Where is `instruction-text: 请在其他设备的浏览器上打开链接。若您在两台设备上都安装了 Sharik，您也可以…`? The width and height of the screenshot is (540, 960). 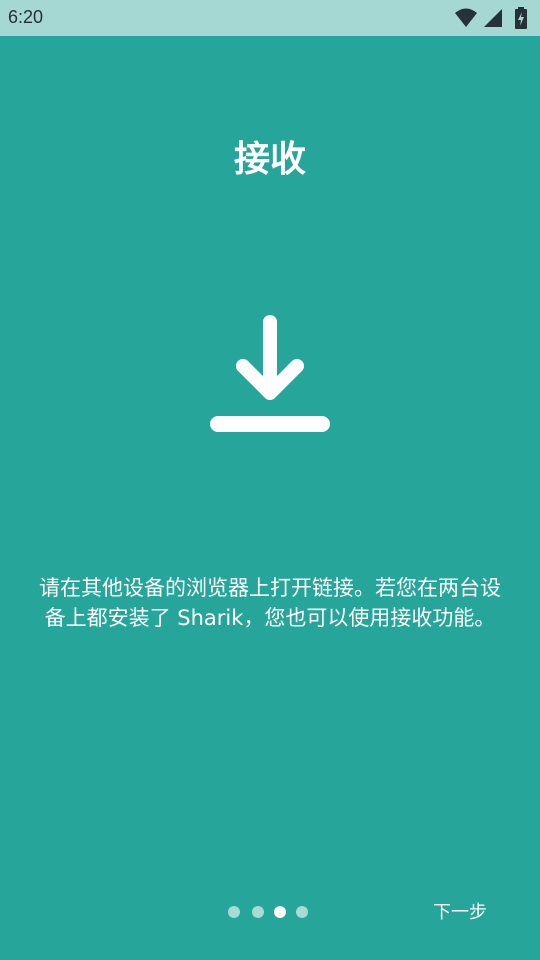 instruction-text: 请在其他设备的浏览器上打开链接。若您在两台设备上都安装了 Sharik，您也可以… is located at coordinates (270, 603).